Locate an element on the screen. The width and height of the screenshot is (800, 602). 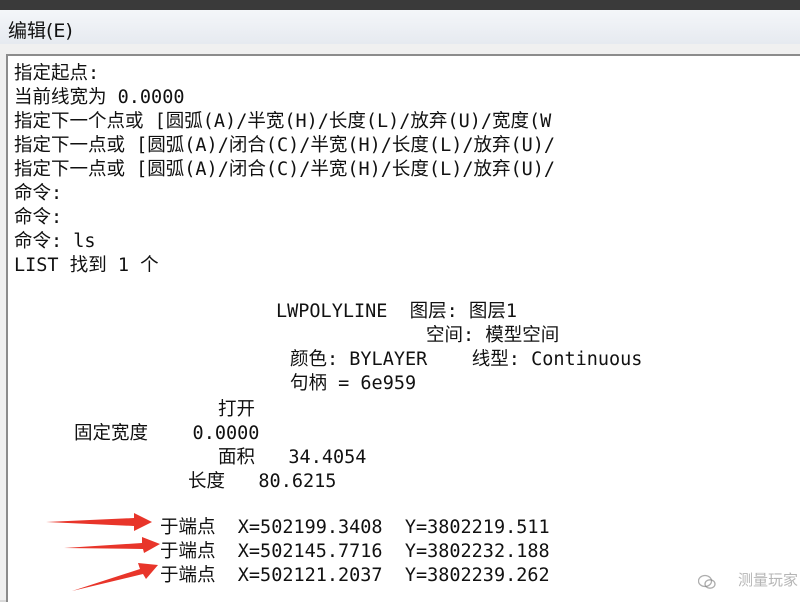
window-top-strip is located at coordinates (400, 5).